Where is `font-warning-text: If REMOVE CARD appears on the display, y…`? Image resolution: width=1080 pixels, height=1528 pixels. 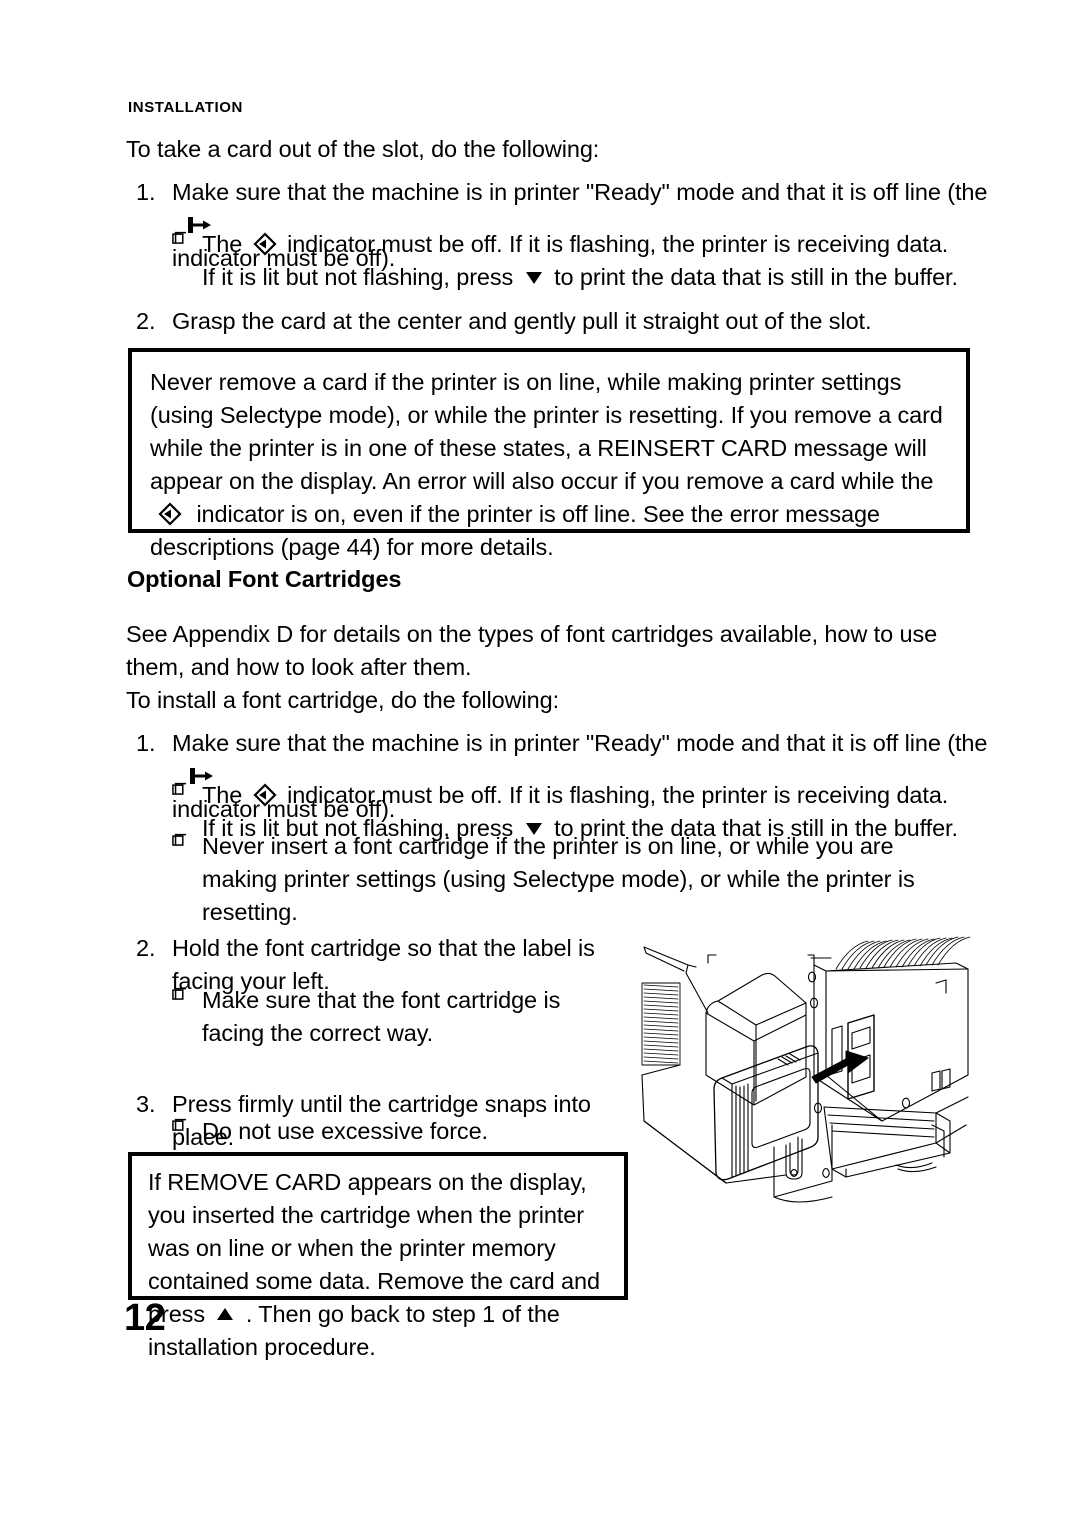
font-warning-text: If REMOVE CARD appears on the display, y… is located at coordinates (379, 1265).